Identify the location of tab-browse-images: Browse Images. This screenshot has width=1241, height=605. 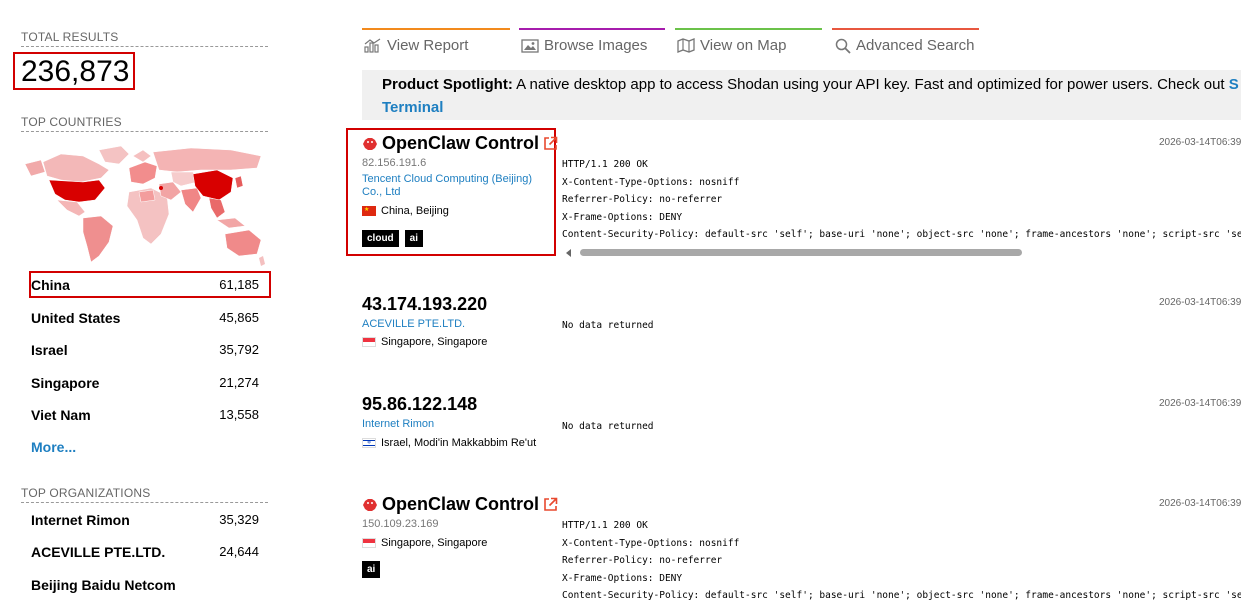
(584, 45).